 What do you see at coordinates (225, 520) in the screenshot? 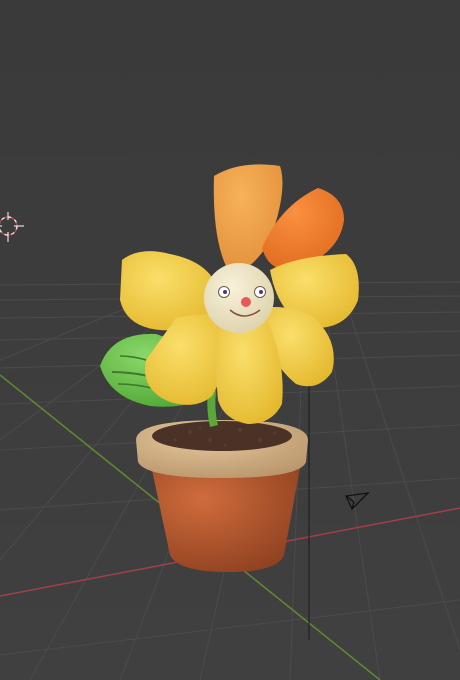
I see `pot-body` at bounding box center [225, 520].